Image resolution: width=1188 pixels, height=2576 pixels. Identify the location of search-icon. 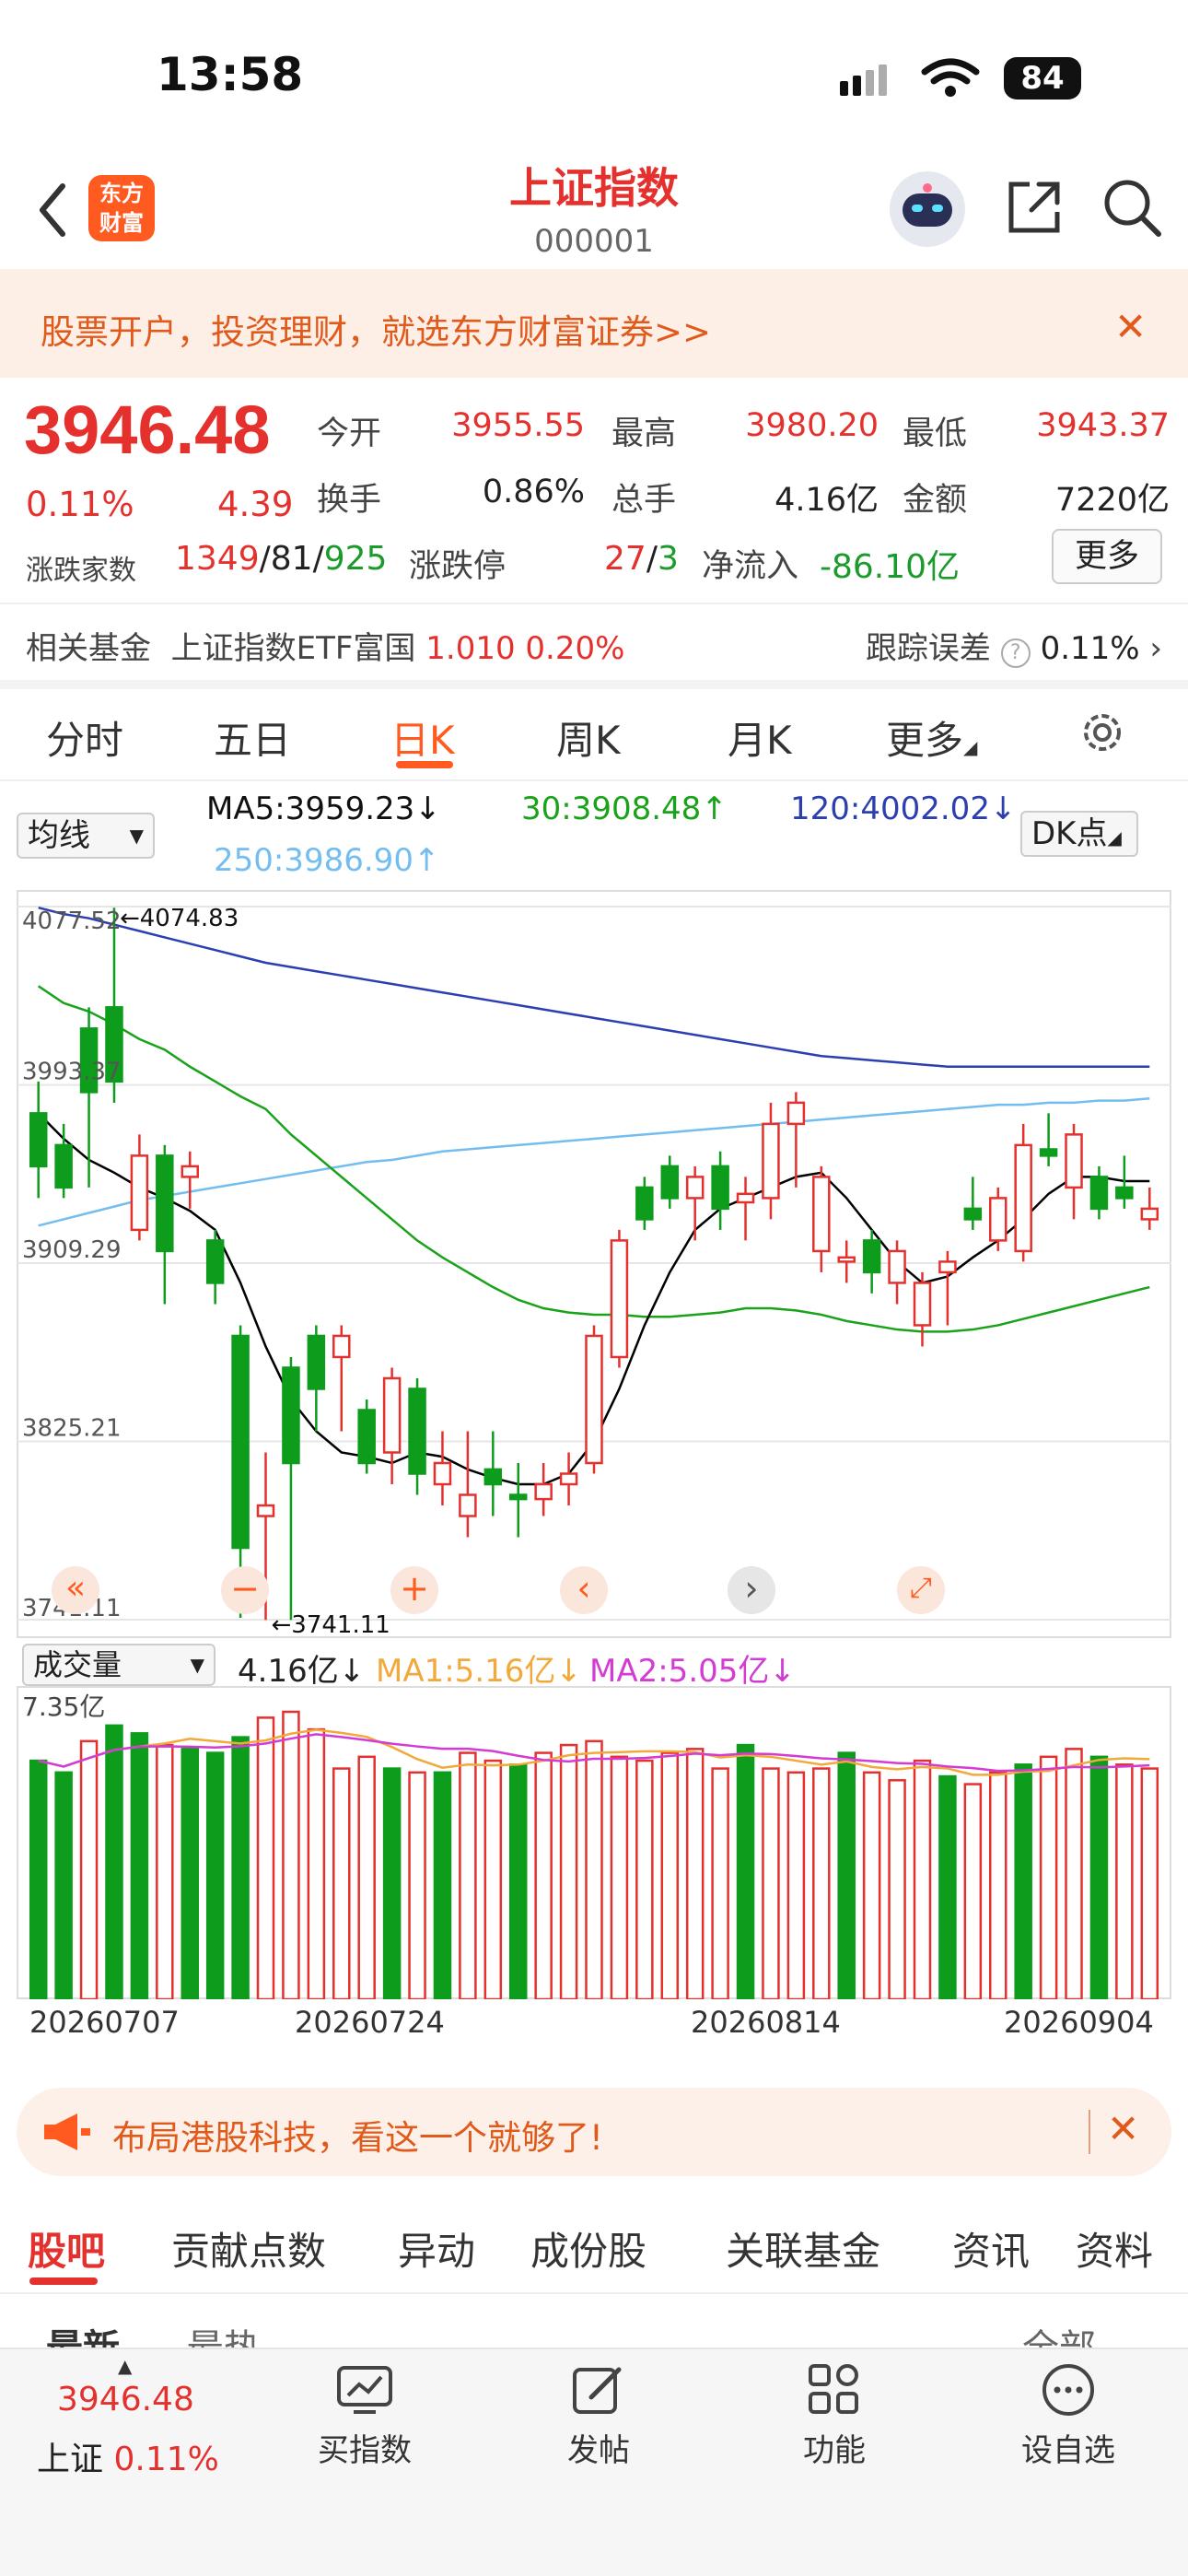
(1131, 207).